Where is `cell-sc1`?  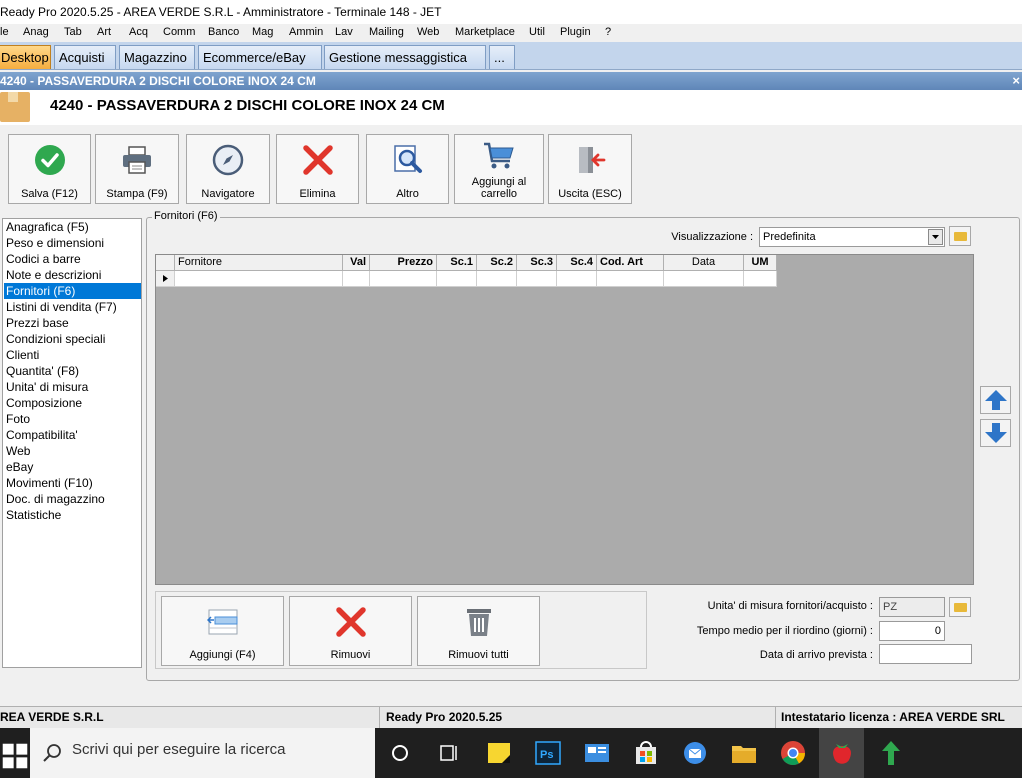
cell-sc1 is located at coordinates (457, 279).